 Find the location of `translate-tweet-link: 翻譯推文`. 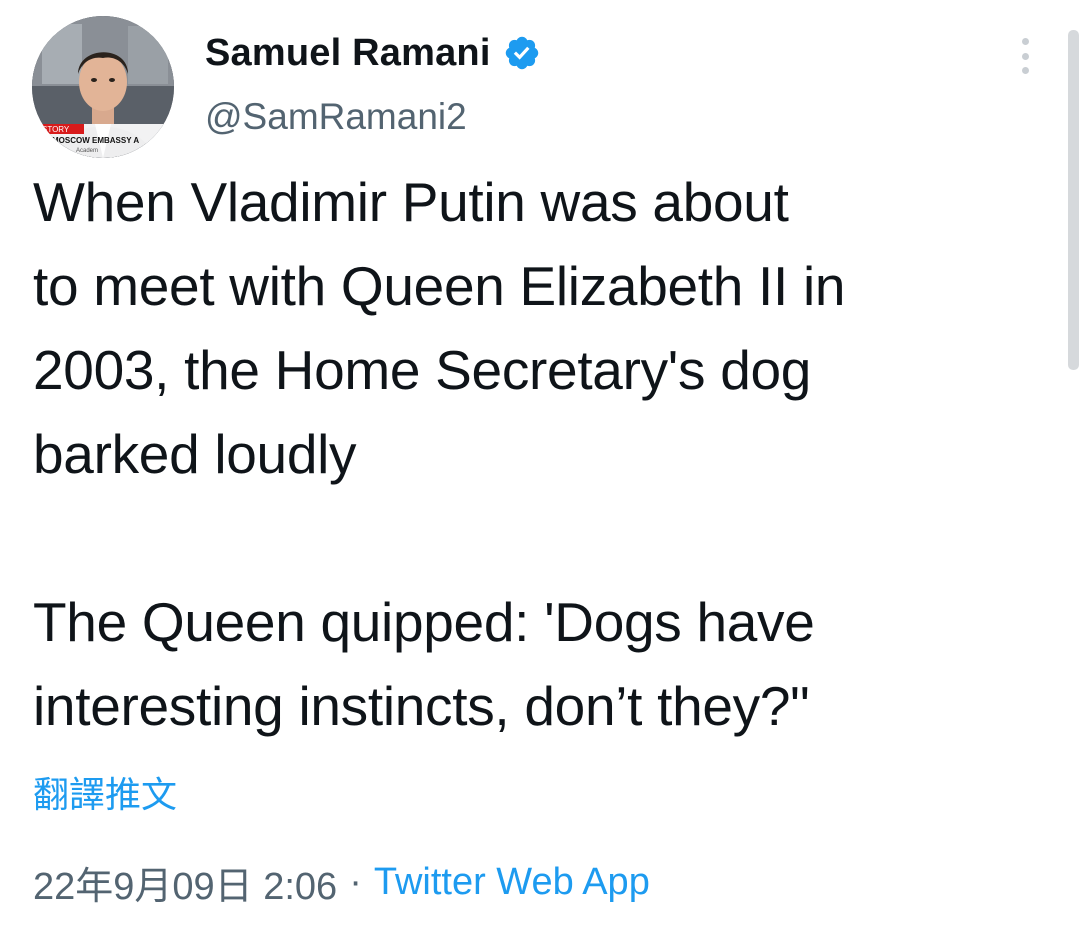

translate-tweet-link: 翻譯推文 is located at coordinates (105, 792).